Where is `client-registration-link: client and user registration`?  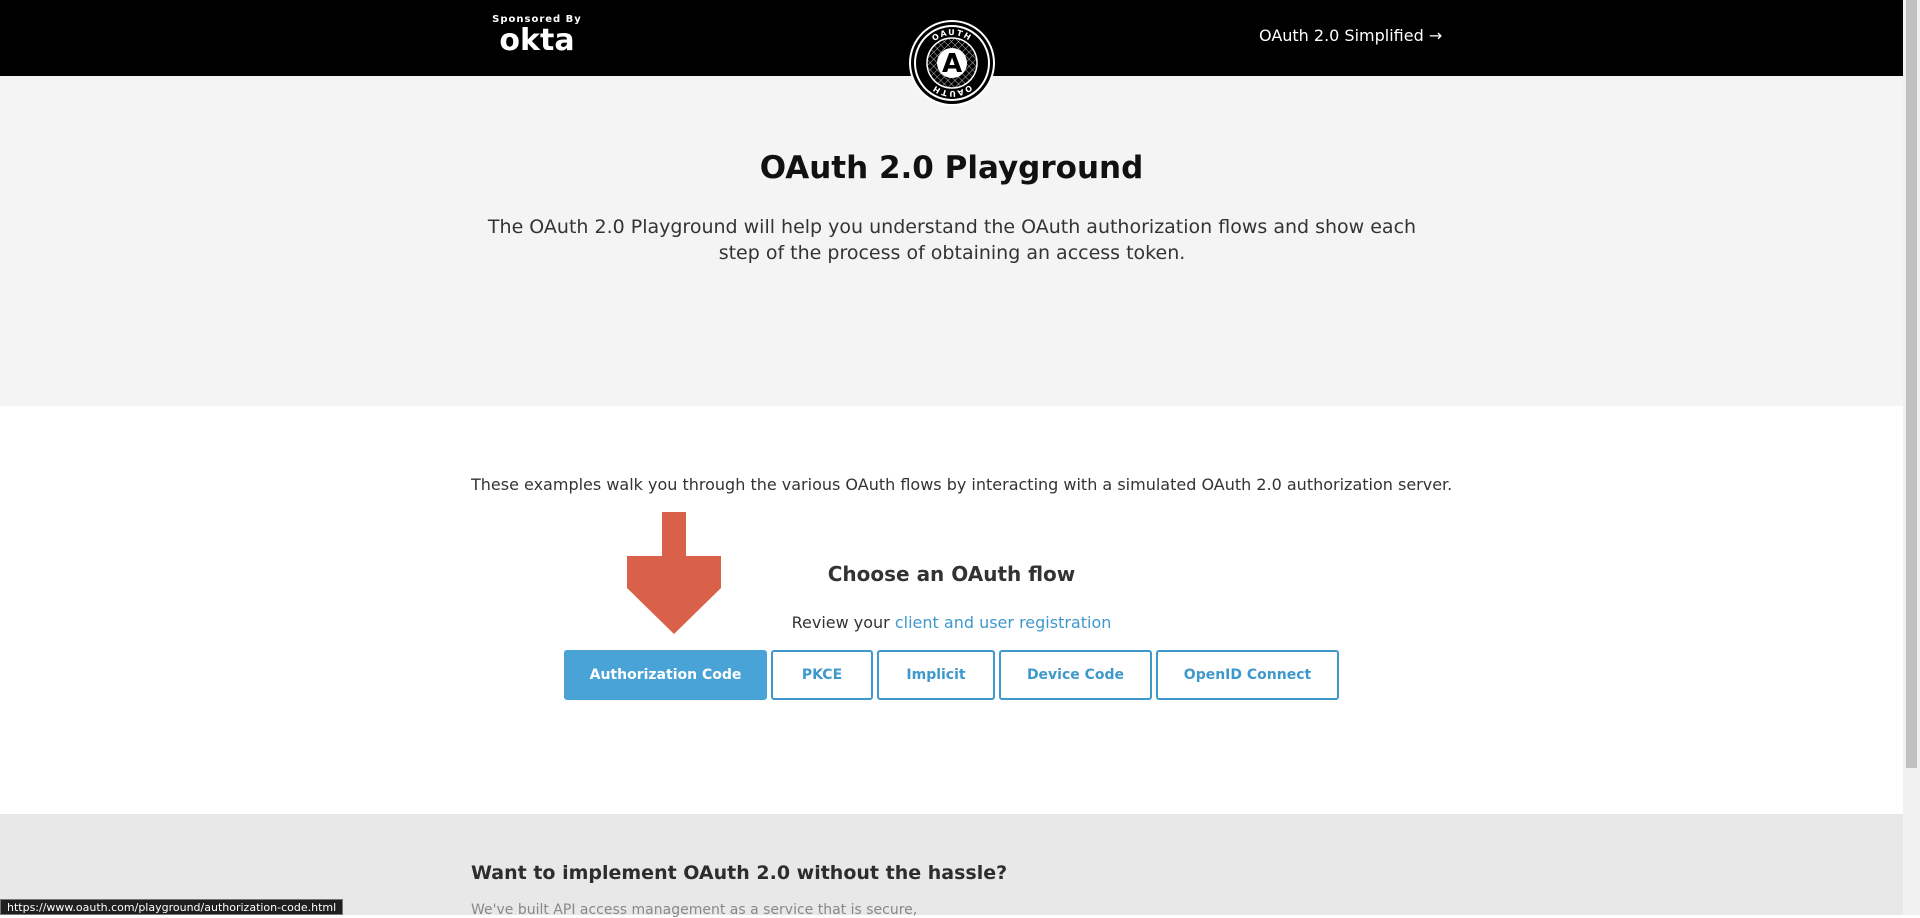 client-registration-link: client and user registration is located at coordinates (1003, 622).